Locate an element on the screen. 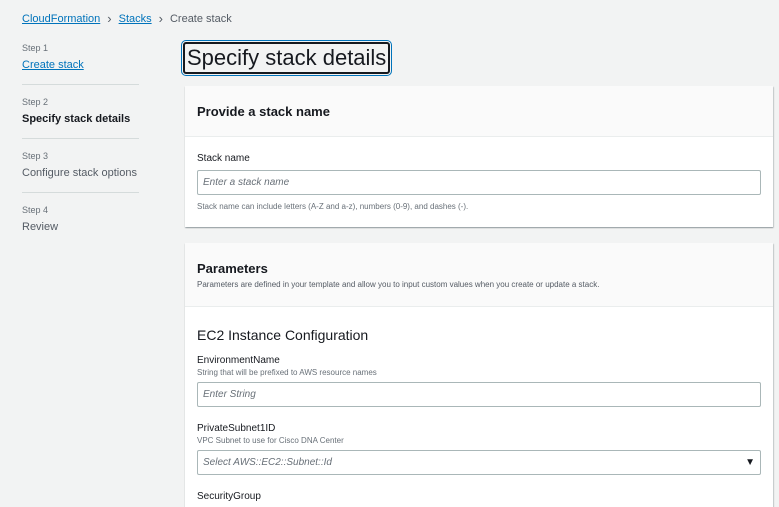 This screenshot has height=507, width=779. step-number: Step 2 is located at coordinates (35, 102).